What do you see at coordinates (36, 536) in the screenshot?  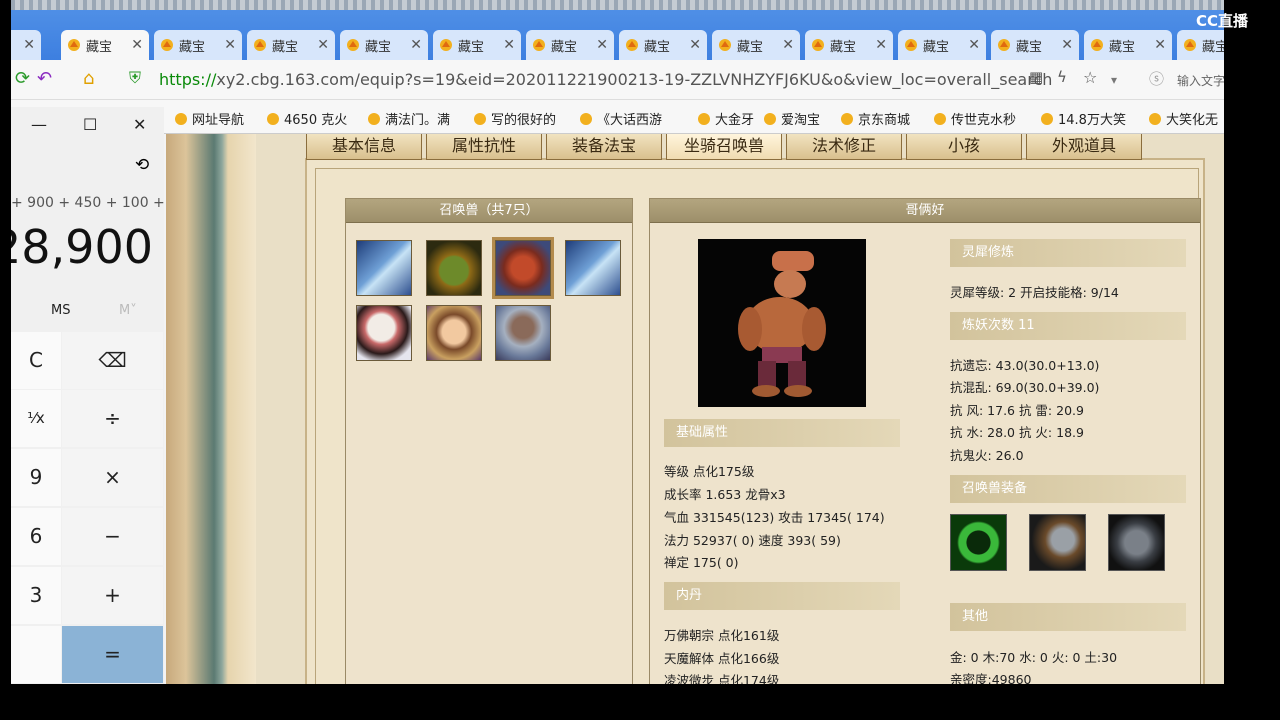 I see `key-6: 6` at bounding box center [36, 536].